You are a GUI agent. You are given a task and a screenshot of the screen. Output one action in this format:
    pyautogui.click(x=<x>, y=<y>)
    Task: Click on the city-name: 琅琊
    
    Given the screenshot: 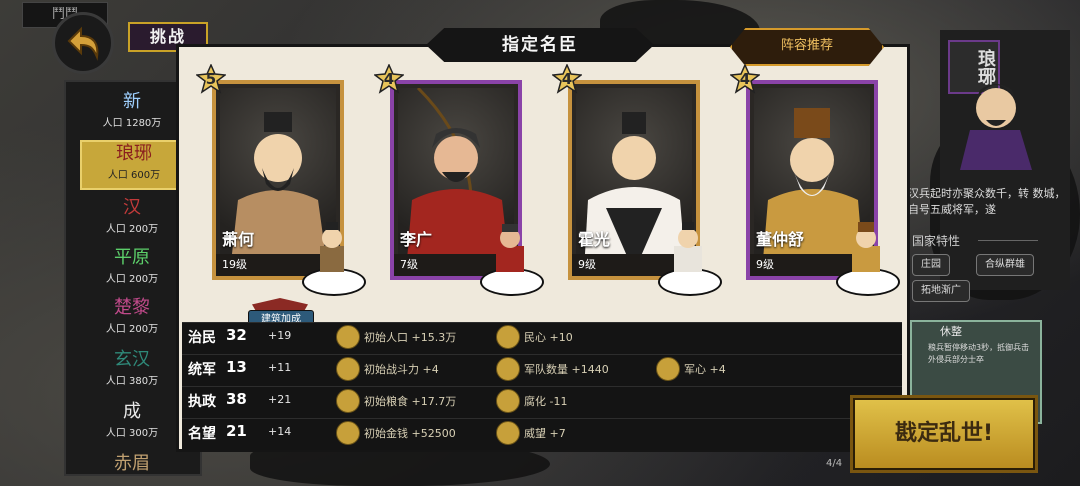 What is the action you would take?
    pyautogui.click(x=134, y=153)
    